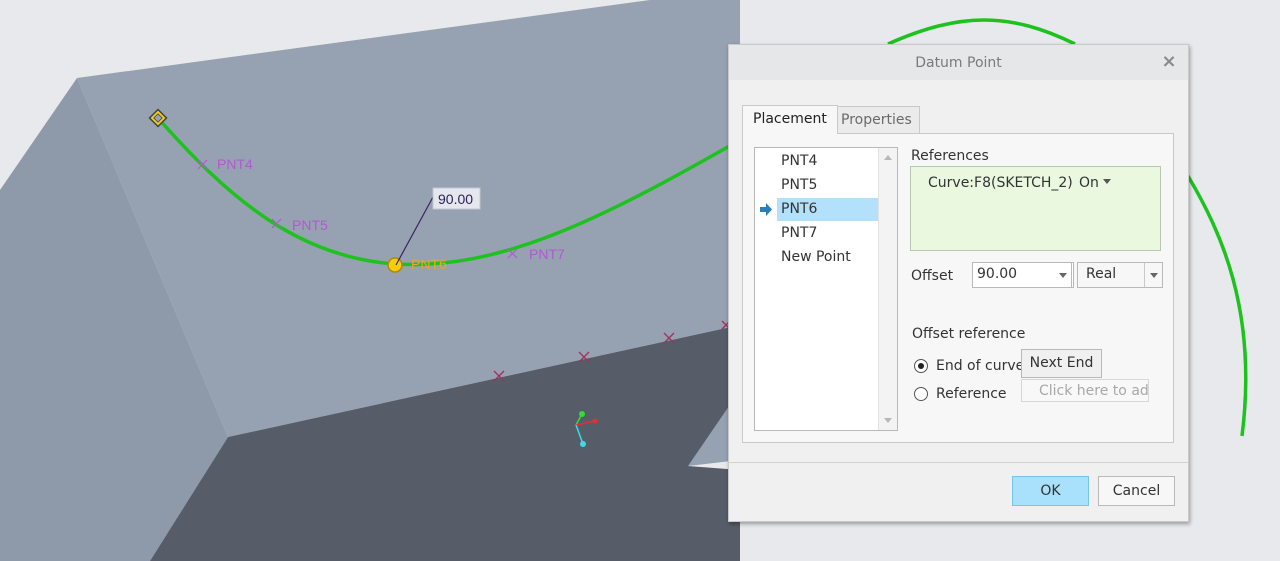  What do you see at coordinates (830, 185) in the screenshot?
I see `list-item-pnt5: PNT5` at bounding box center [830, 185].